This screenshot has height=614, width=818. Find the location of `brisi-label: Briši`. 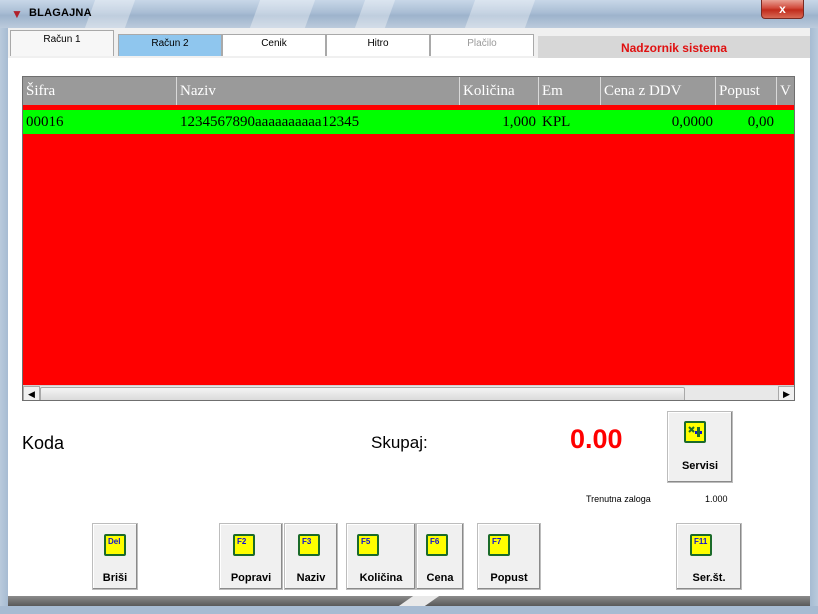

brisi-label: Briši is located at coordinates (115, 578).